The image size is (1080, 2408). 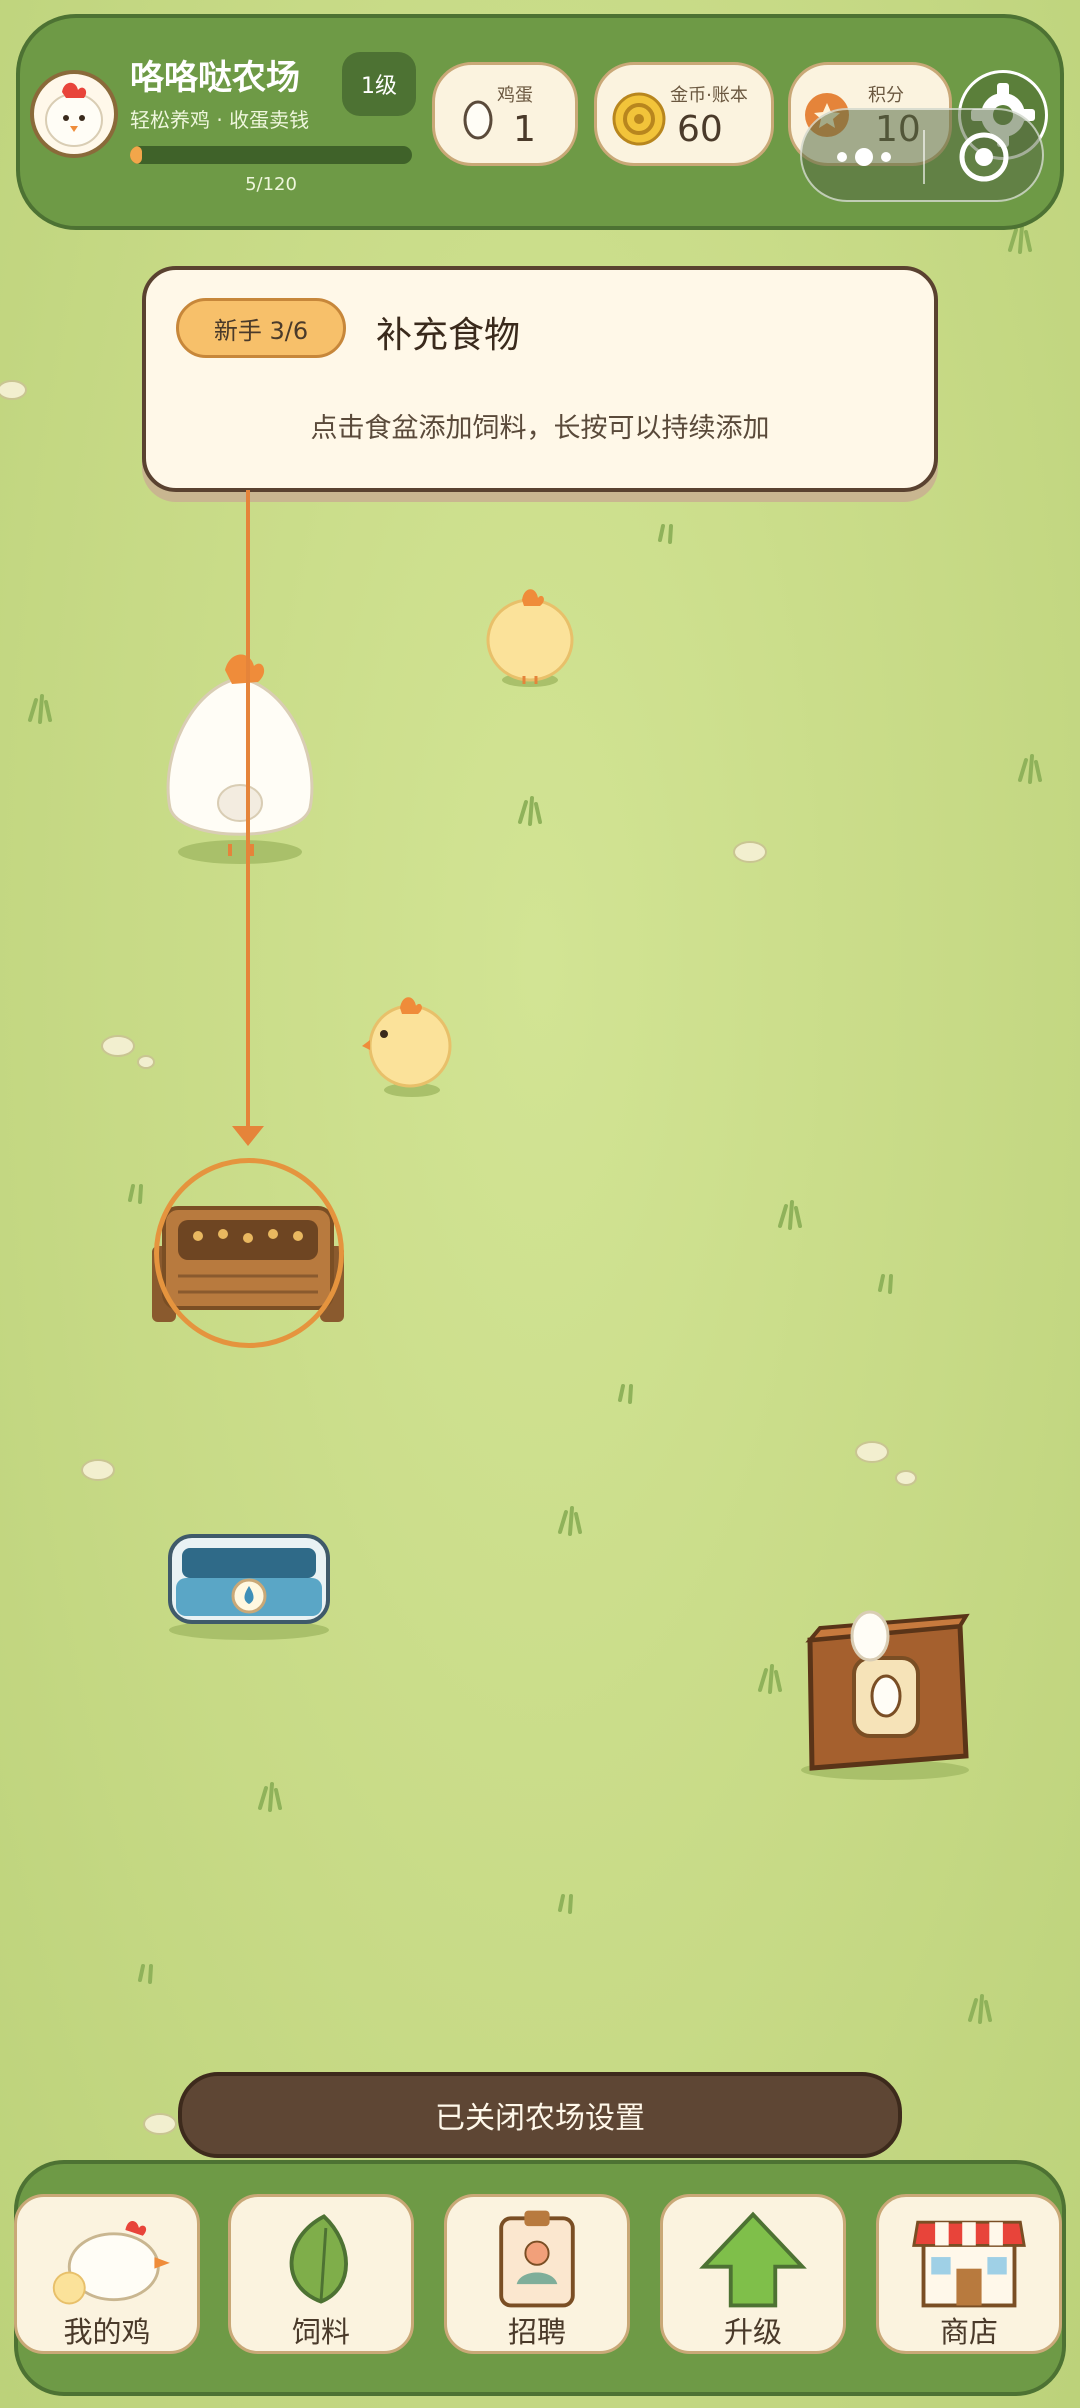 I want to click on nav-feed: 饲料, so click(x=321, y=2274).